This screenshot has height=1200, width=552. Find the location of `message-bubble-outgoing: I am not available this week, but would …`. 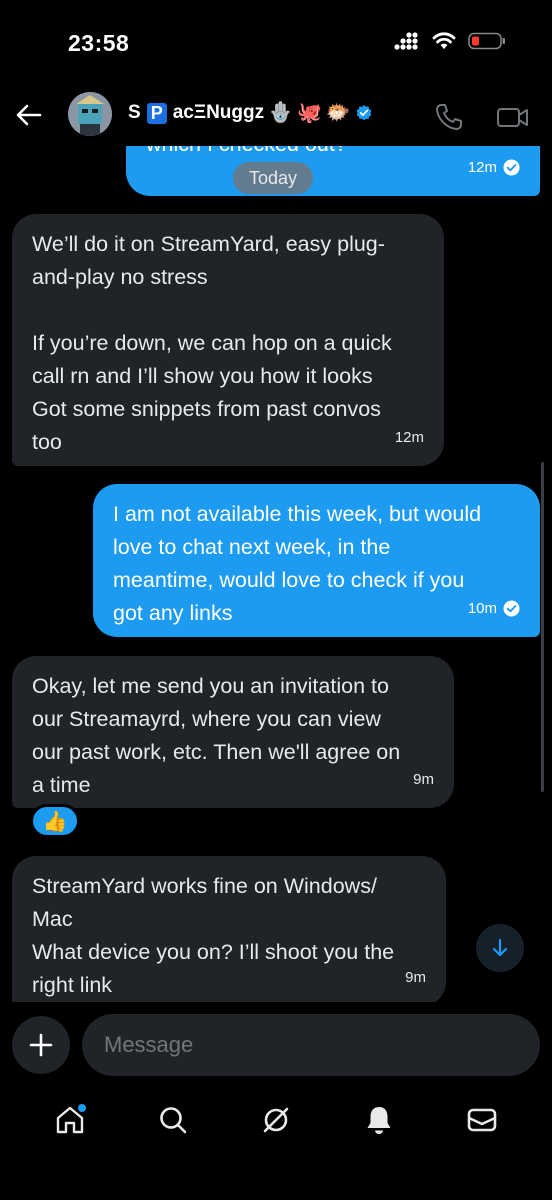

message-bubble-outgoing: I am not available this week, but would … is located at coordinates (316, 560).